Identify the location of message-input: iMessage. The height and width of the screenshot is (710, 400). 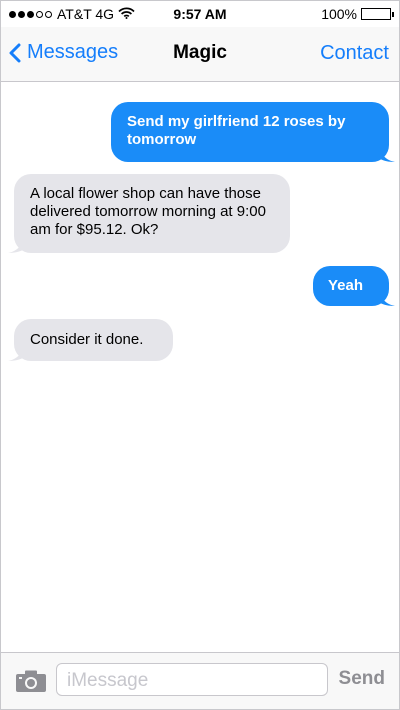
(192, 679).